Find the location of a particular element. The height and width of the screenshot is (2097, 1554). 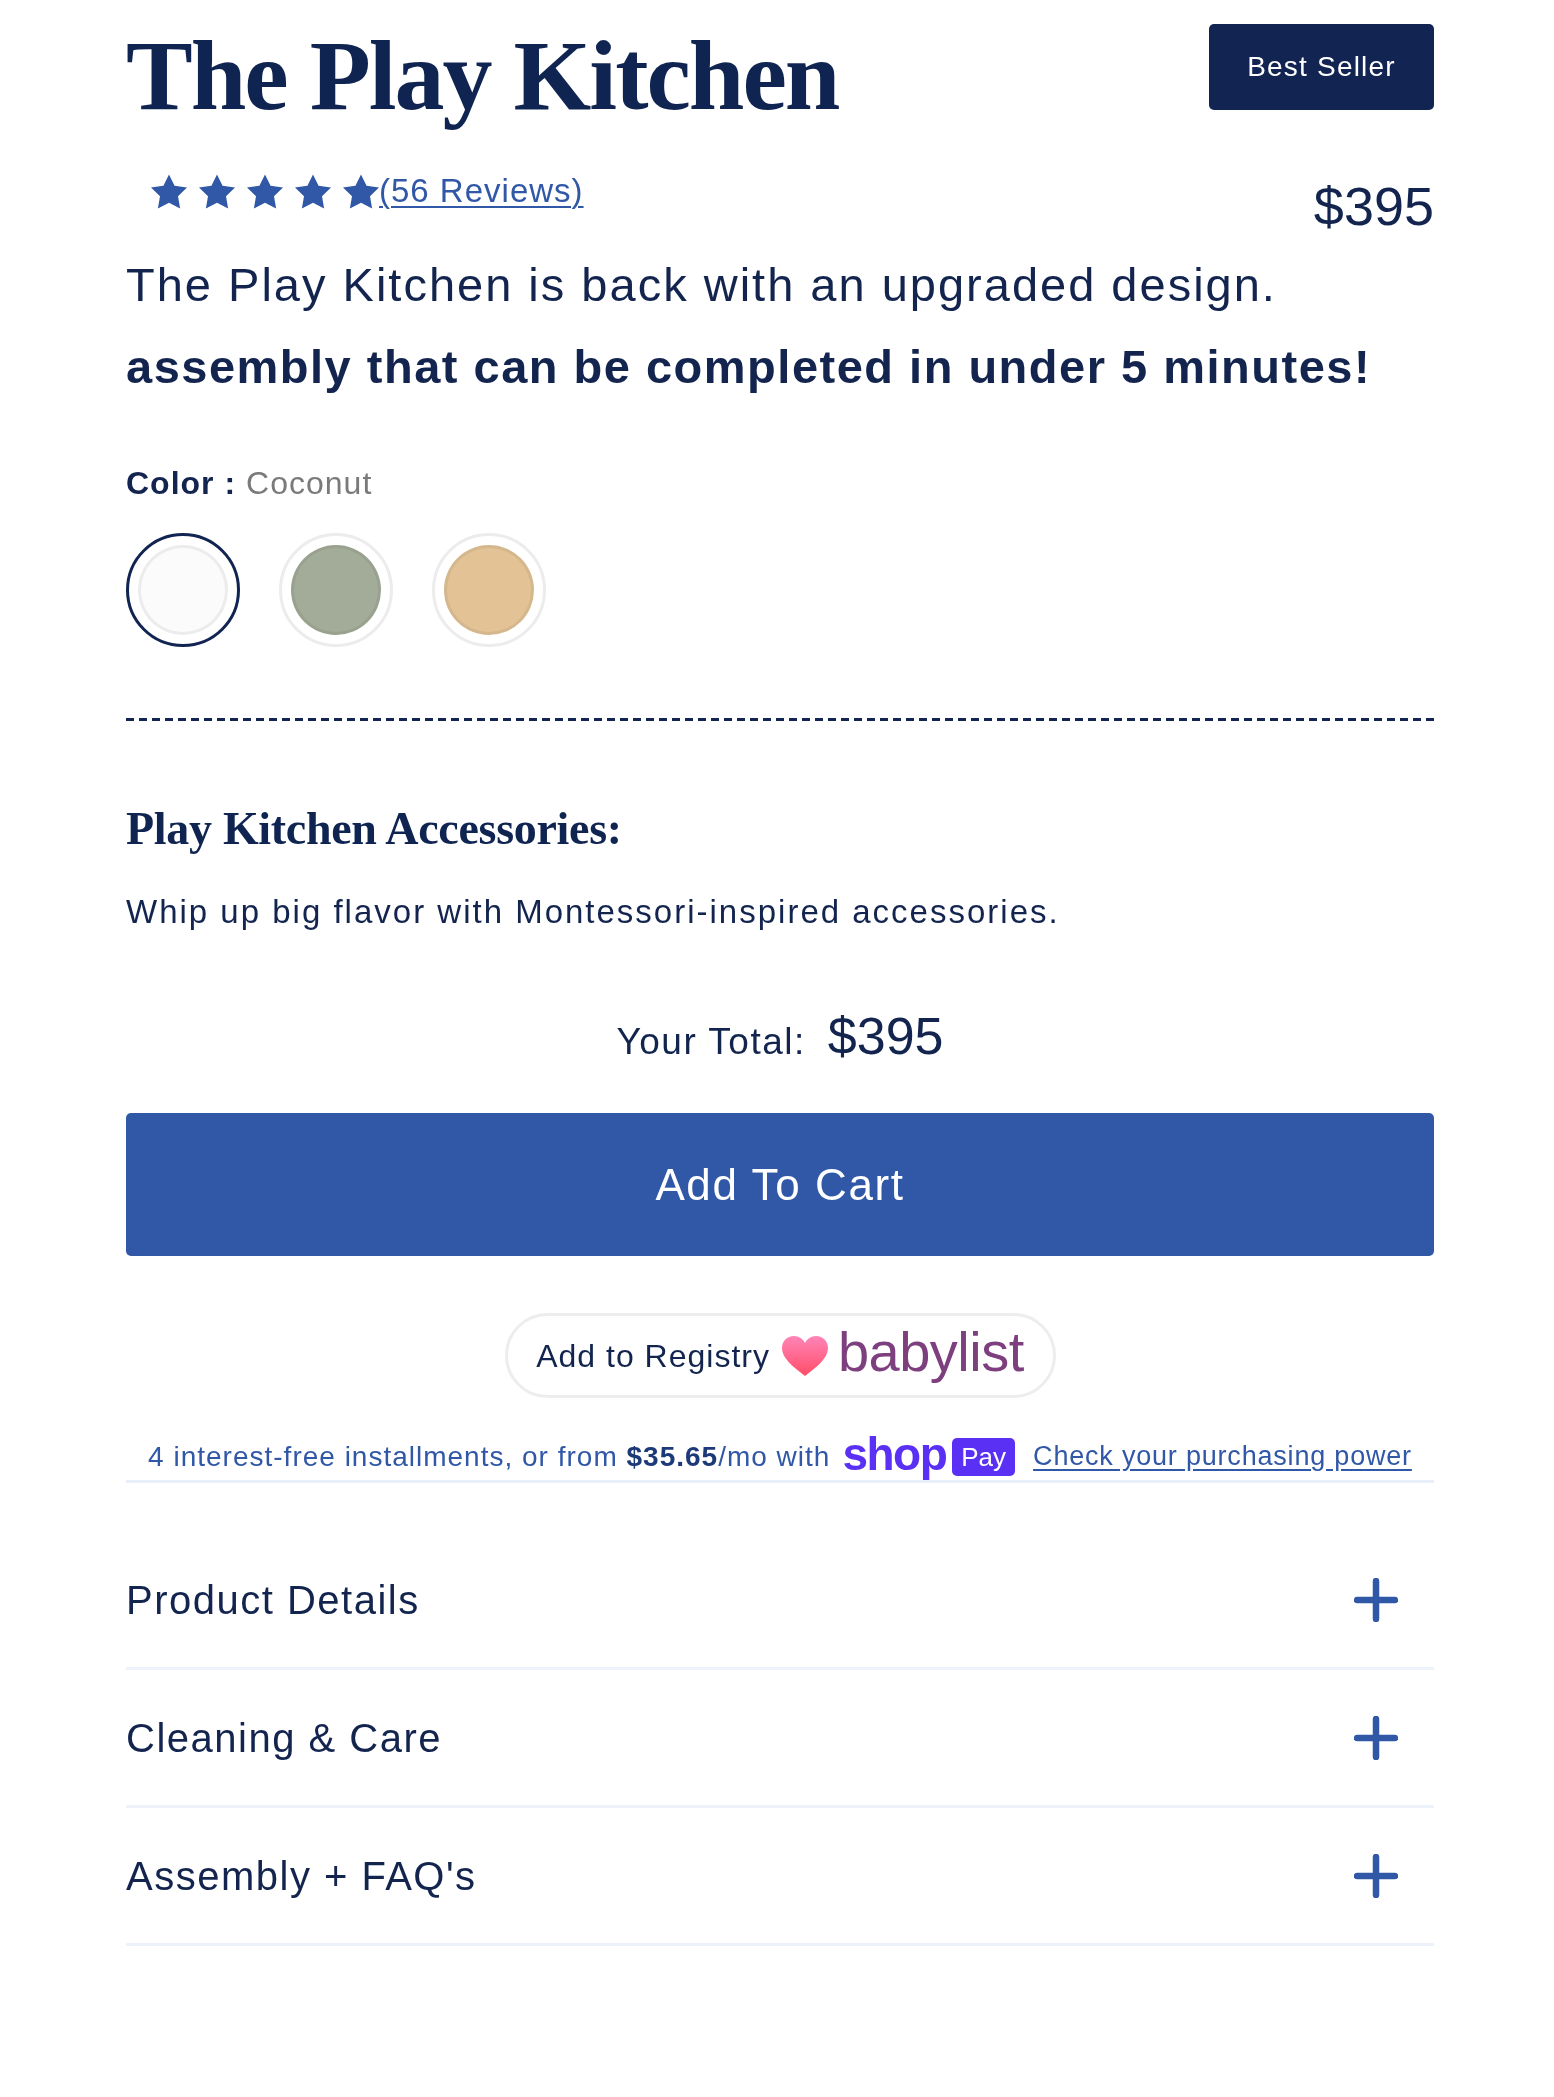

color-label: Color : is located at coordinates (181, 483).